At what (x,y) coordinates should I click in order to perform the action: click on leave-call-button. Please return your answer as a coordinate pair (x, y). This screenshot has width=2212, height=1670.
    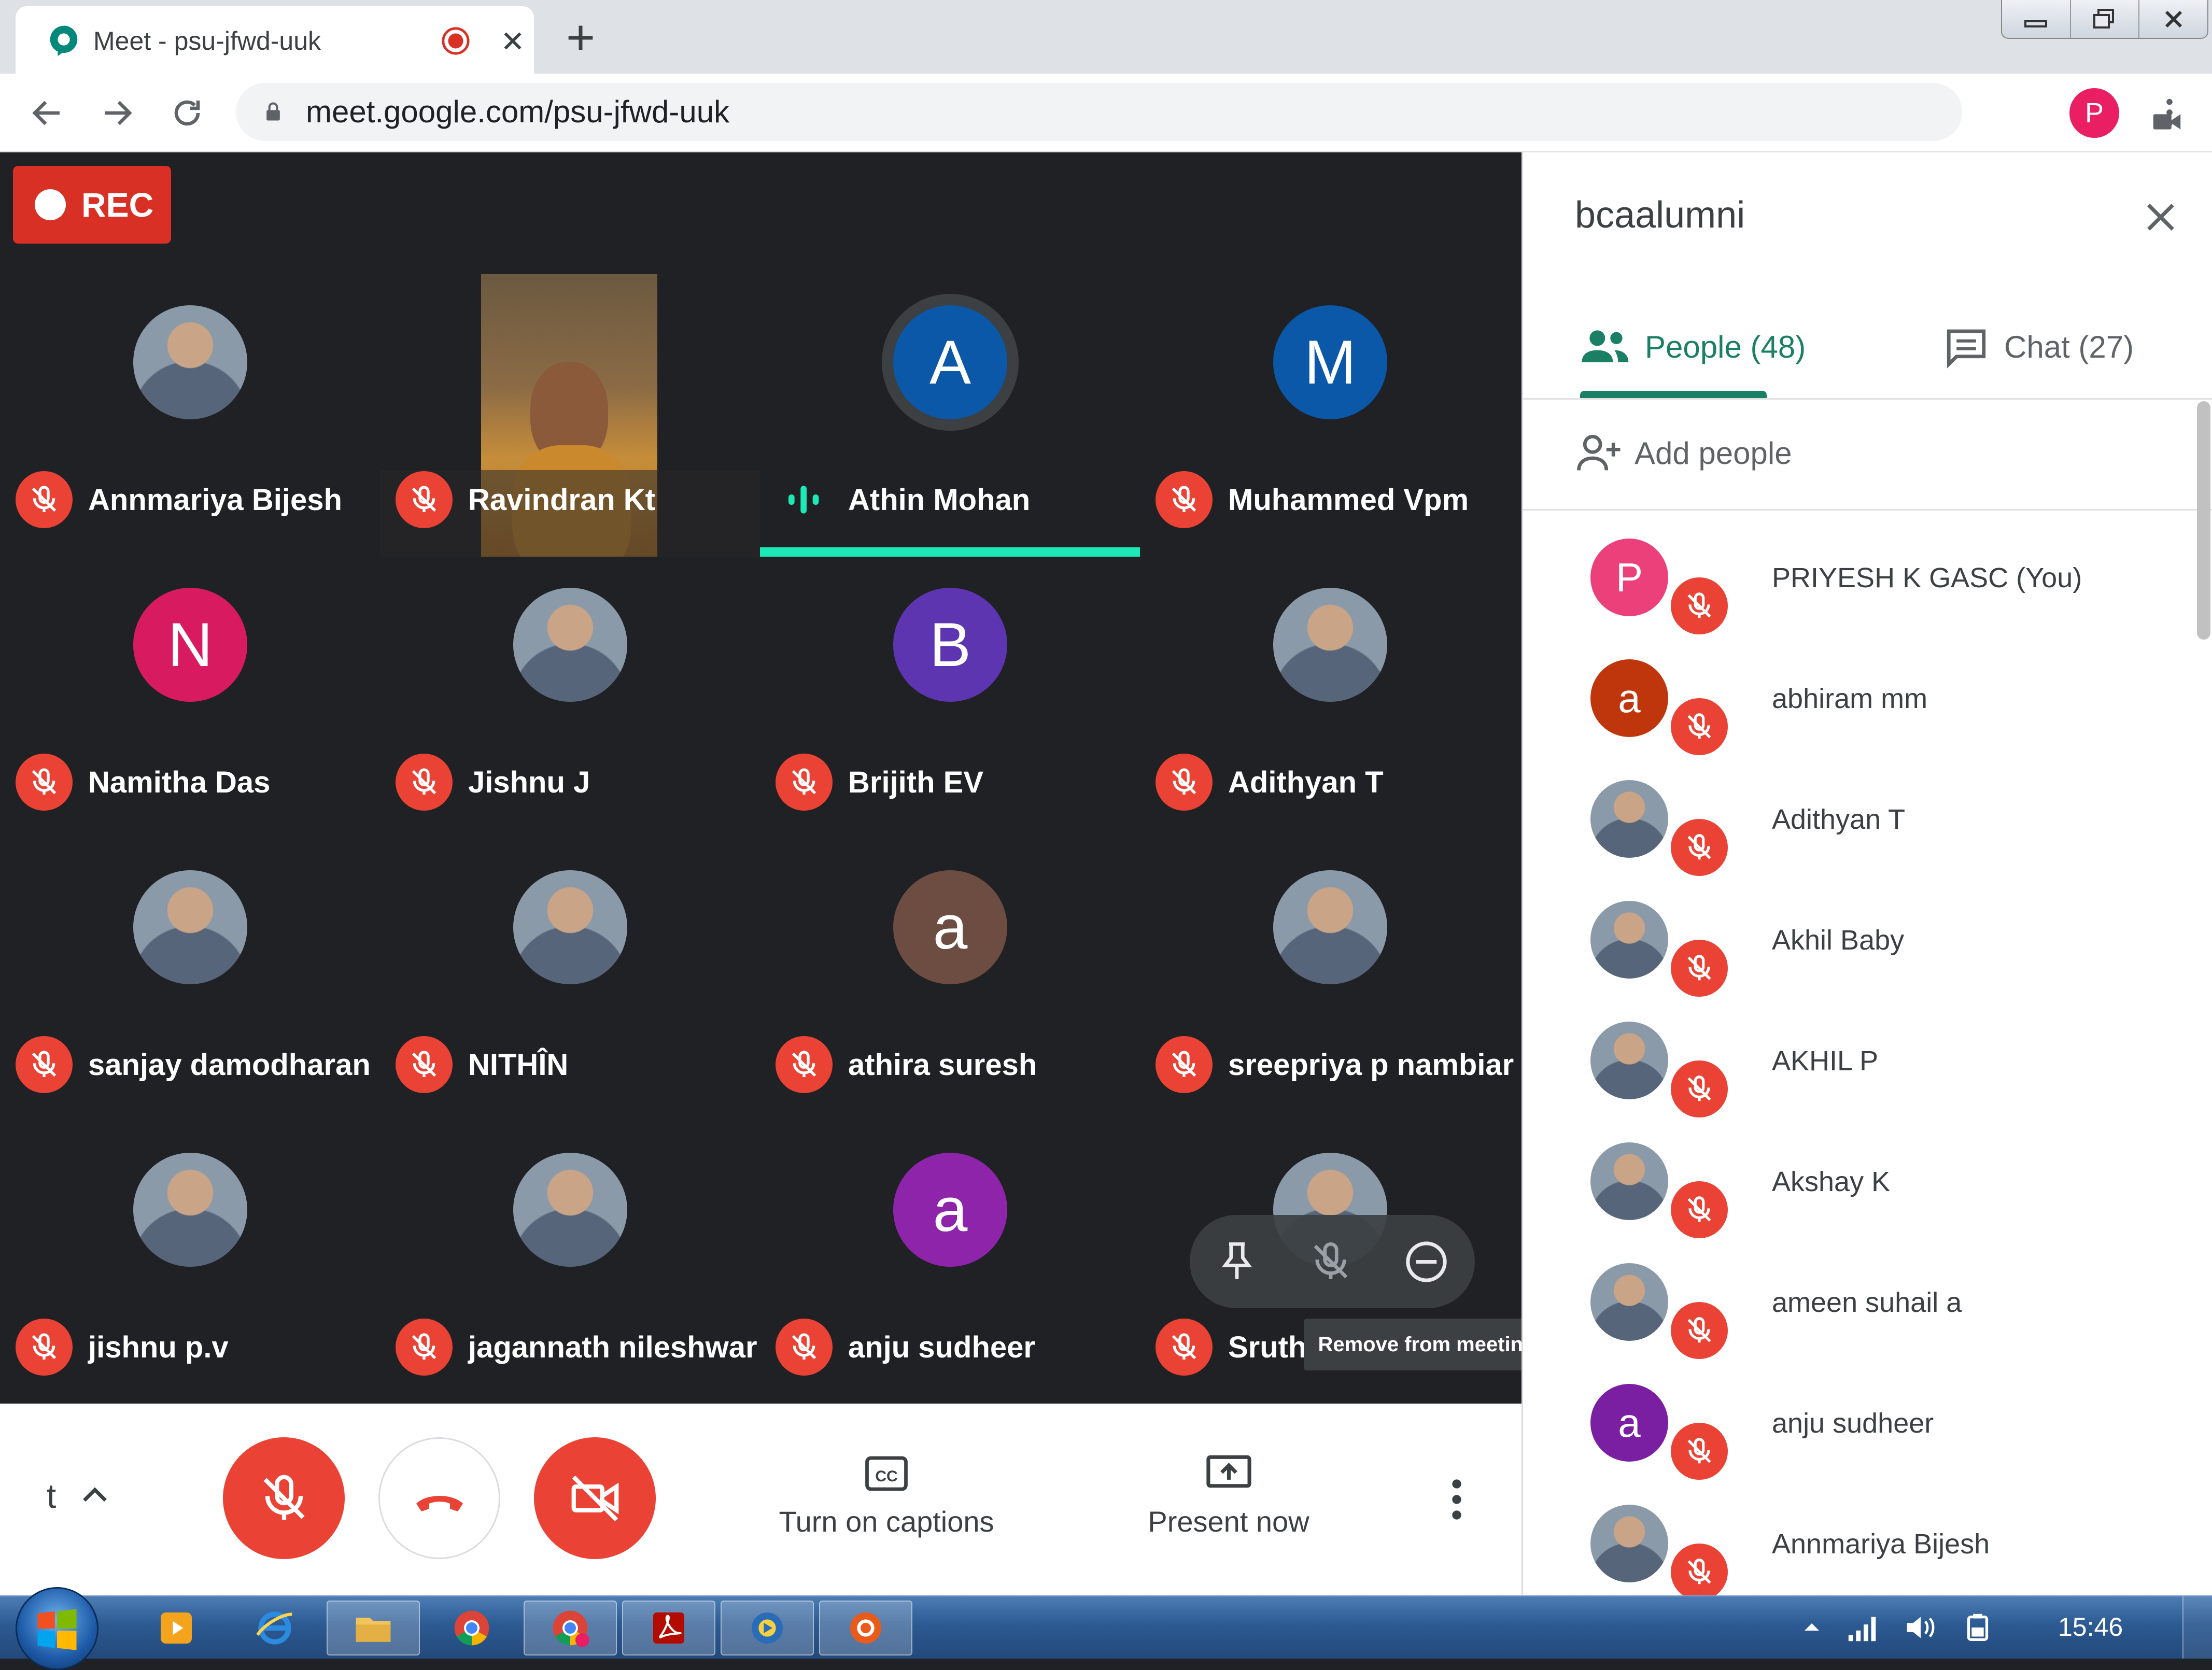
    Looking at the image, I should click on (439, 1498).